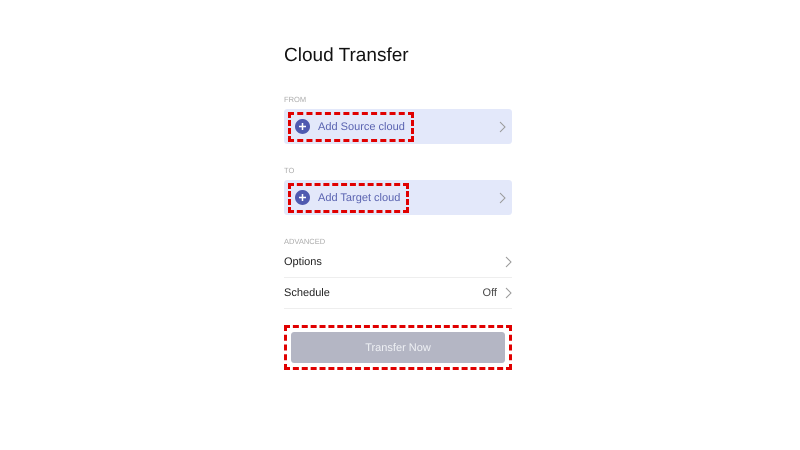 The image size is (800, 450). What do you see at coordinates (303, 262) in the screenshot?
I see `row-label: Options` at bounding box center [303, 262].